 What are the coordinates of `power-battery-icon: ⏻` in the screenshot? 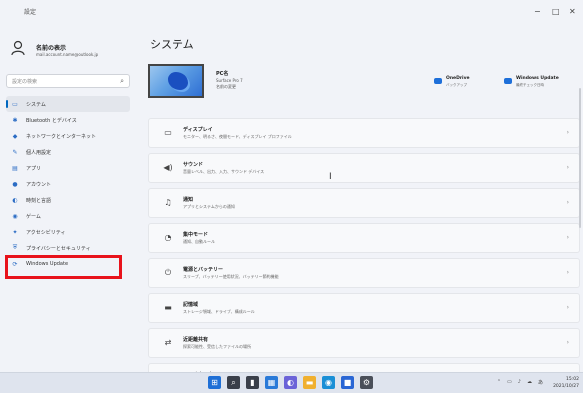 It's located at (168, 272).